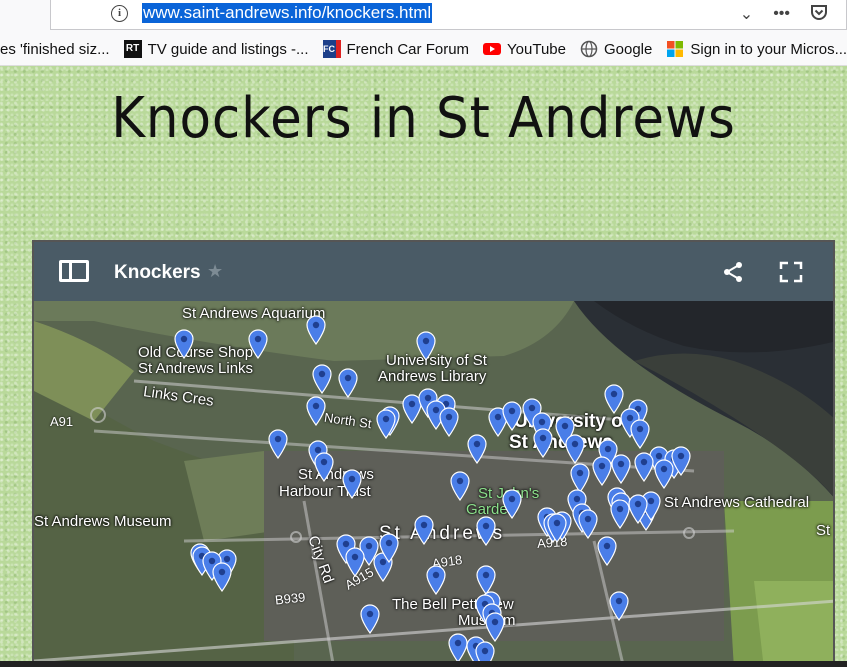 The width and height of the screenshot is (847, 667). I want to click on map-label: Old Course Shop, so click(196, 352).